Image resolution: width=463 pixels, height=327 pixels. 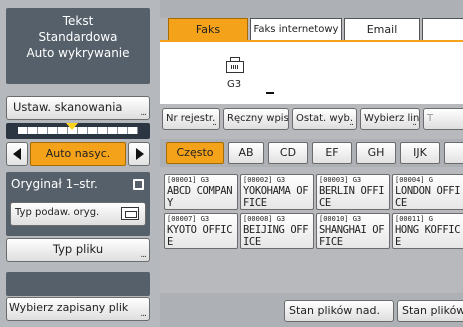 I want to click on fax-machine-icon, so click(x=235, y=65).